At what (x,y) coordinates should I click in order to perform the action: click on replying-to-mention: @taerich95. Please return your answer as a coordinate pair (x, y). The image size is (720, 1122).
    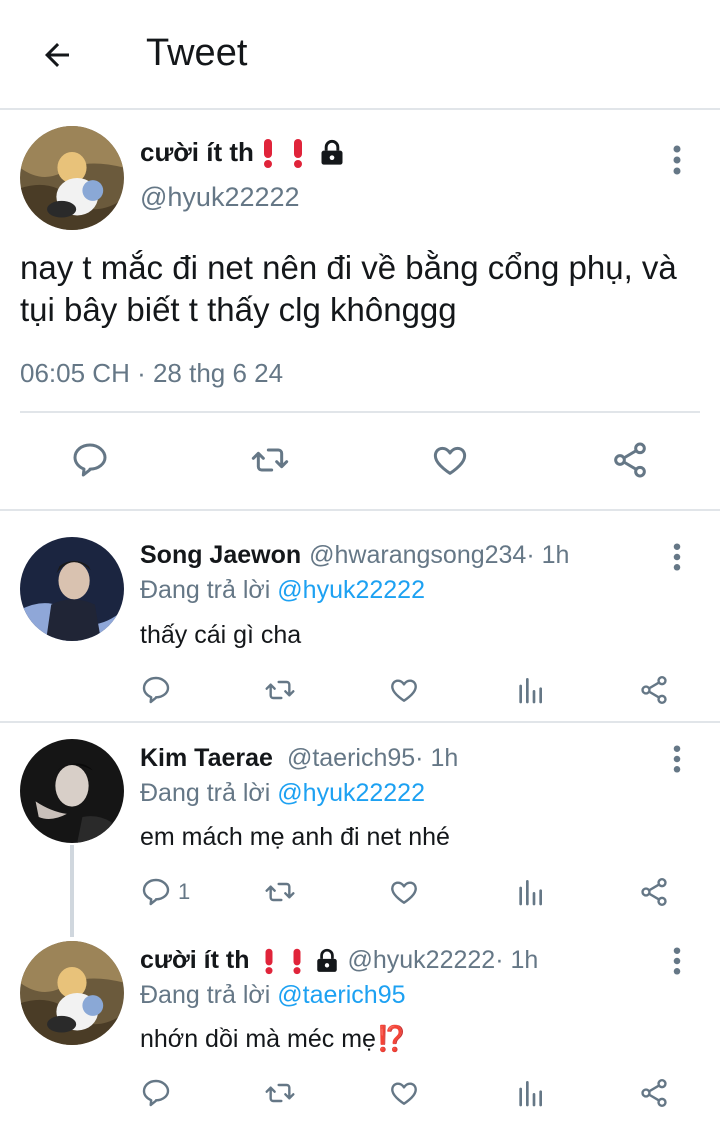
    Looking at the image, I should click on (341, 995).